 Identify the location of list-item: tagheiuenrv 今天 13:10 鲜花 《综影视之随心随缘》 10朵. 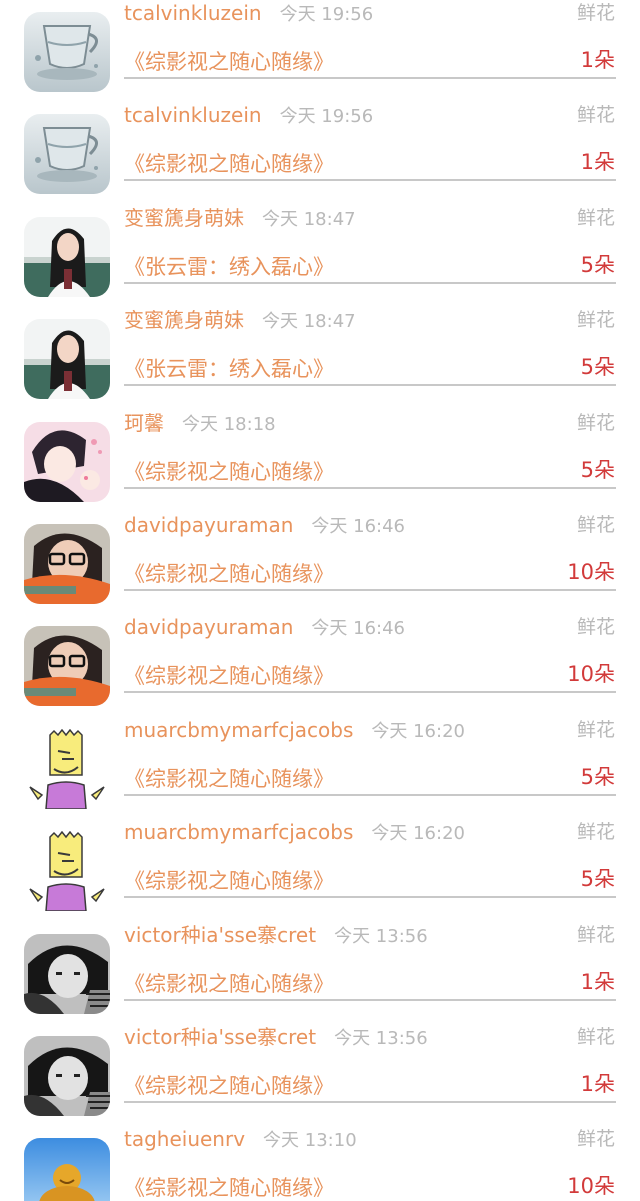
(320, 1163).